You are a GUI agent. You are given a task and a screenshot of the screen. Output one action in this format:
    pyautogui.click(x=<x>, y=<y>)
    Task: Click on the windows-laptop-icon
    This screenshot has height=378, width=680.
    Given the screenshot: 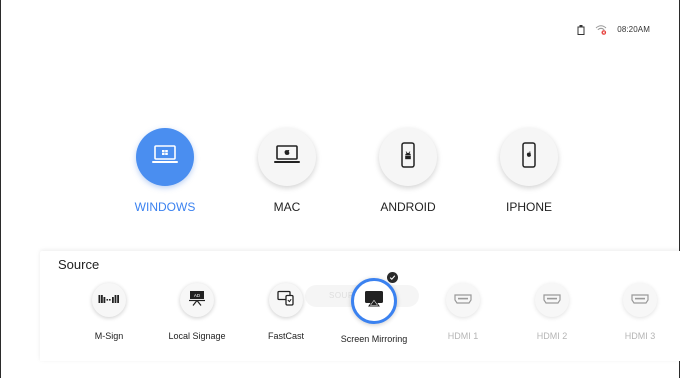 What is the action you would take?
    pyautogui.click(x=165, y=157)
    